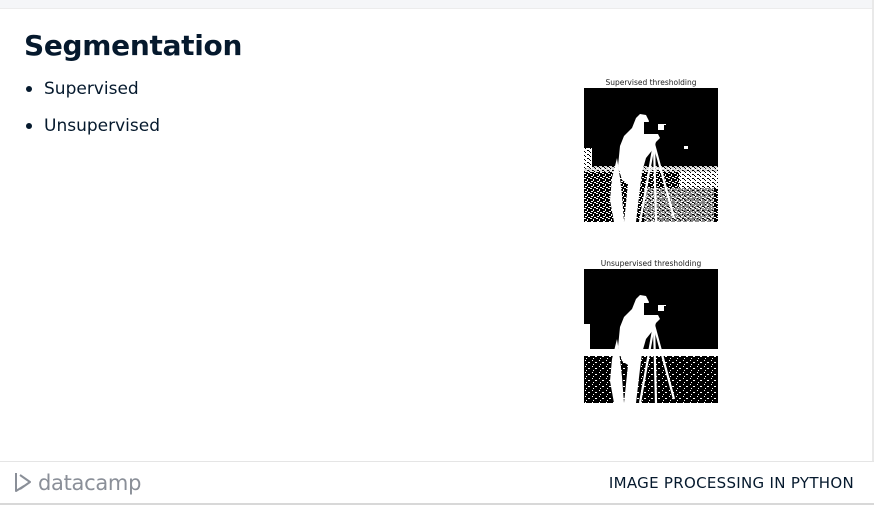 The height and width of the screenshot is (505, 874). I want to click on bullet-list: Supervised Unsupervised, so click(92, 115).